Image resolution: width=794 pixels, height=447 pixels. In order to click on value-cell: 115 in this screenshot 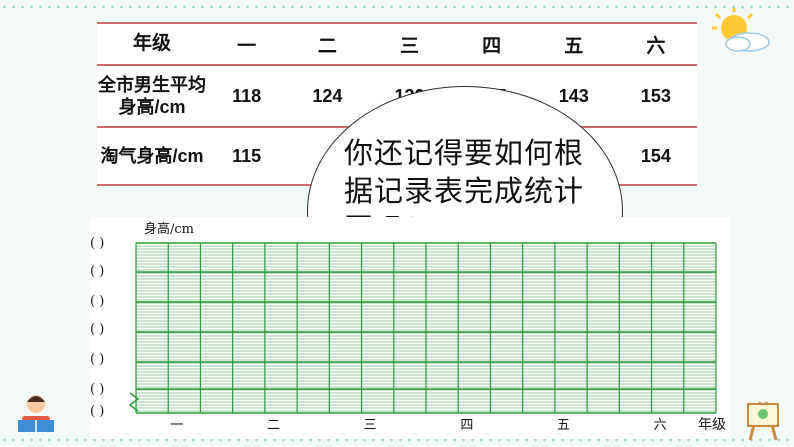, I will do `click(247, 156)`.